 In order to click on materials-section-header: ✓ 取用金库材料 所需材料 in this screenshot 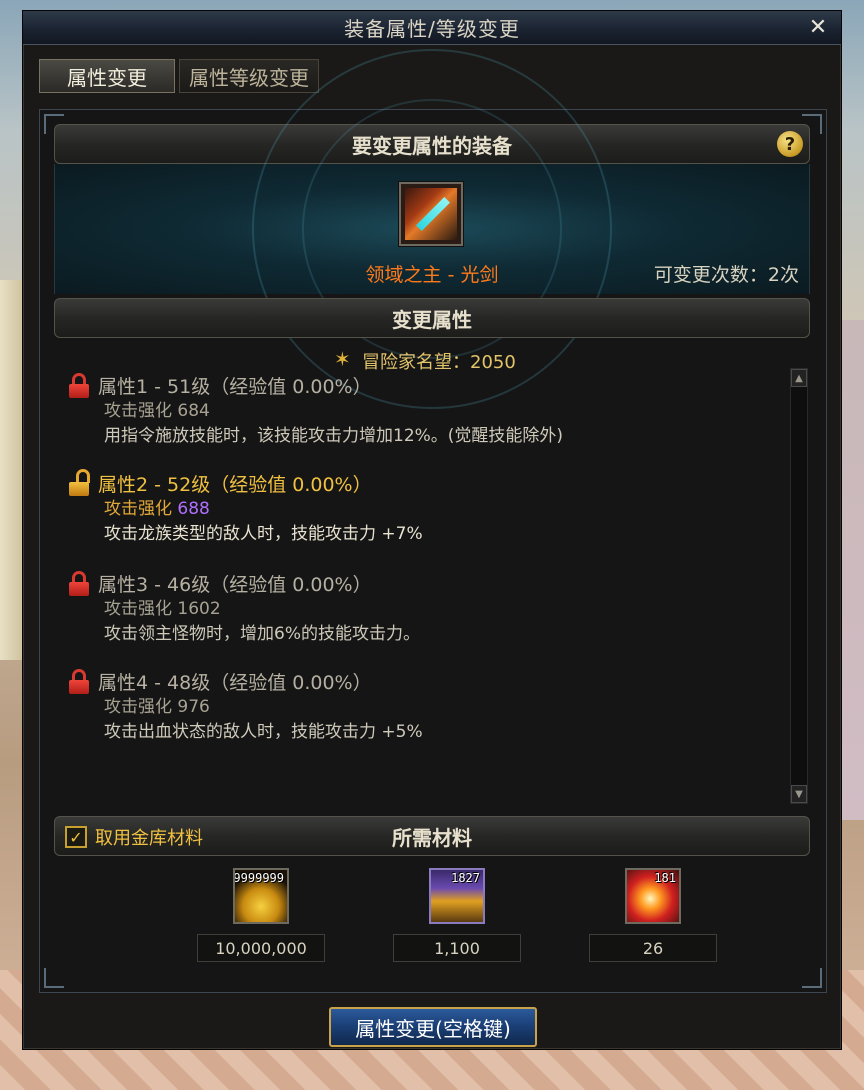, I will do `click(432, 836)`.